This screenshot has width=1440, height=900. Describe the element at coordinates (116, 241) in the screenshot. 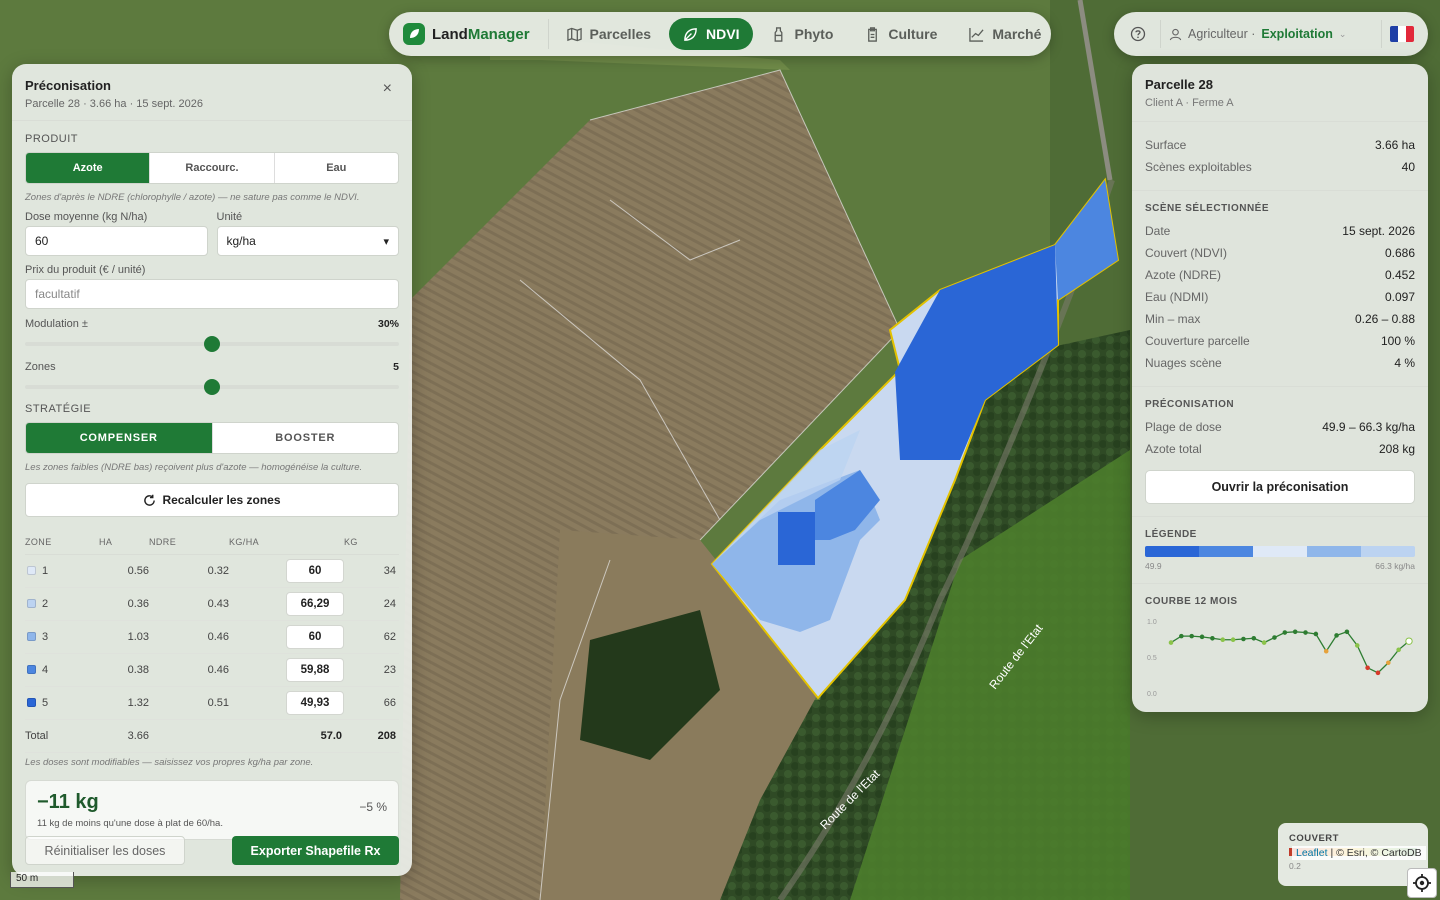

I see `dose-input: 60` at that location.